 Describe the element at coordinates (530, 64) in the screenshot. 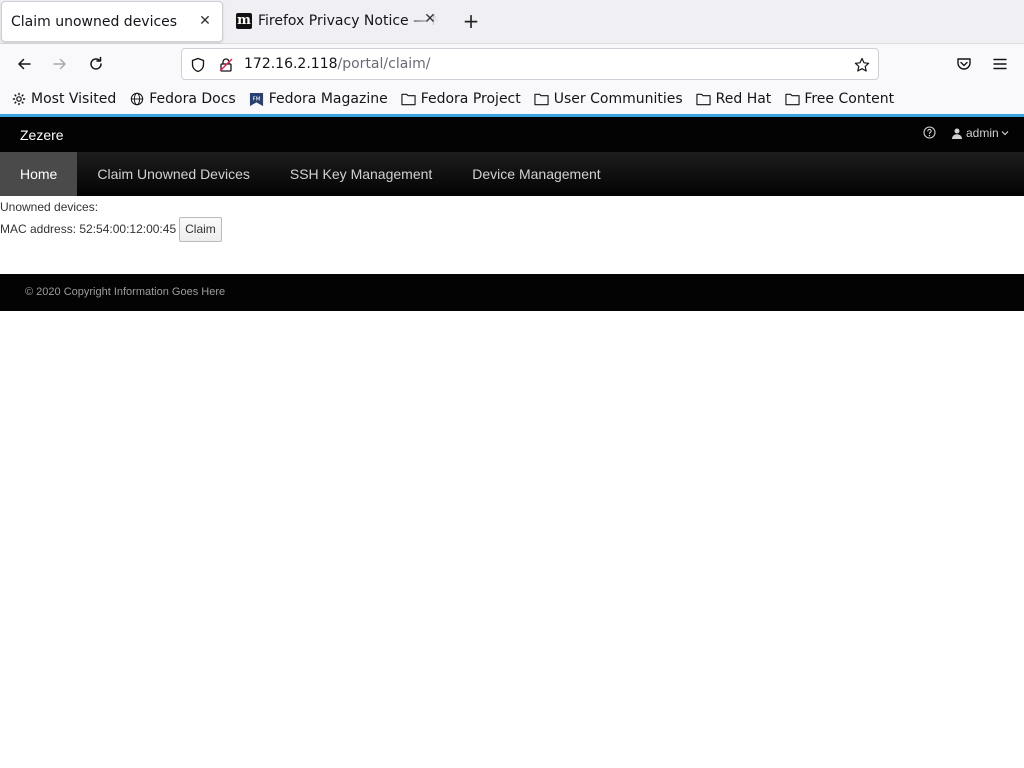

I see `address-bar: 172.16.2.118/portal/claim/` at that location.